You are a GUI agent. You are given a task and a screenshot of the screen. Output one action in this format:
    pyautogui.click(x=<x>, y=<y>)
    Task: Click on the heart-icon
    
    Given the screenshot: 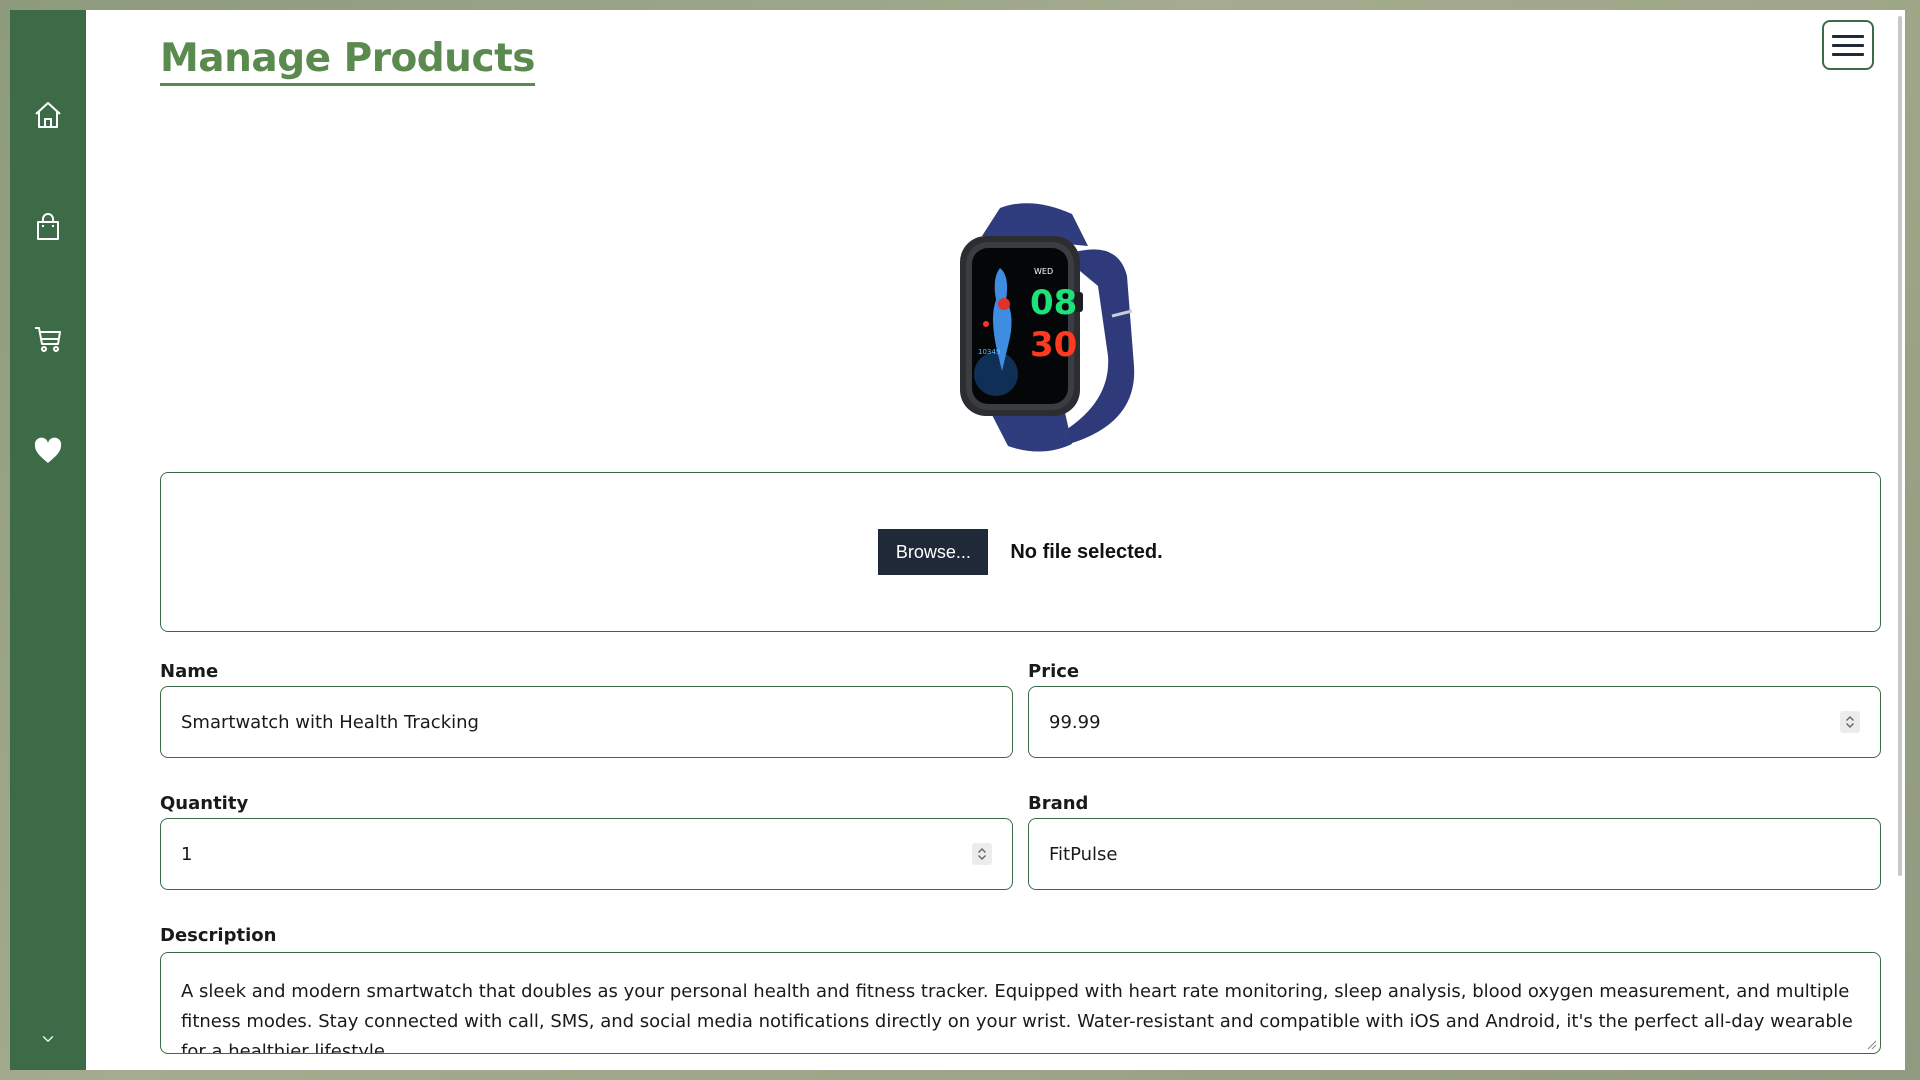 What is the action you would take?
    pyautogui.click(x=48, y=450)
    